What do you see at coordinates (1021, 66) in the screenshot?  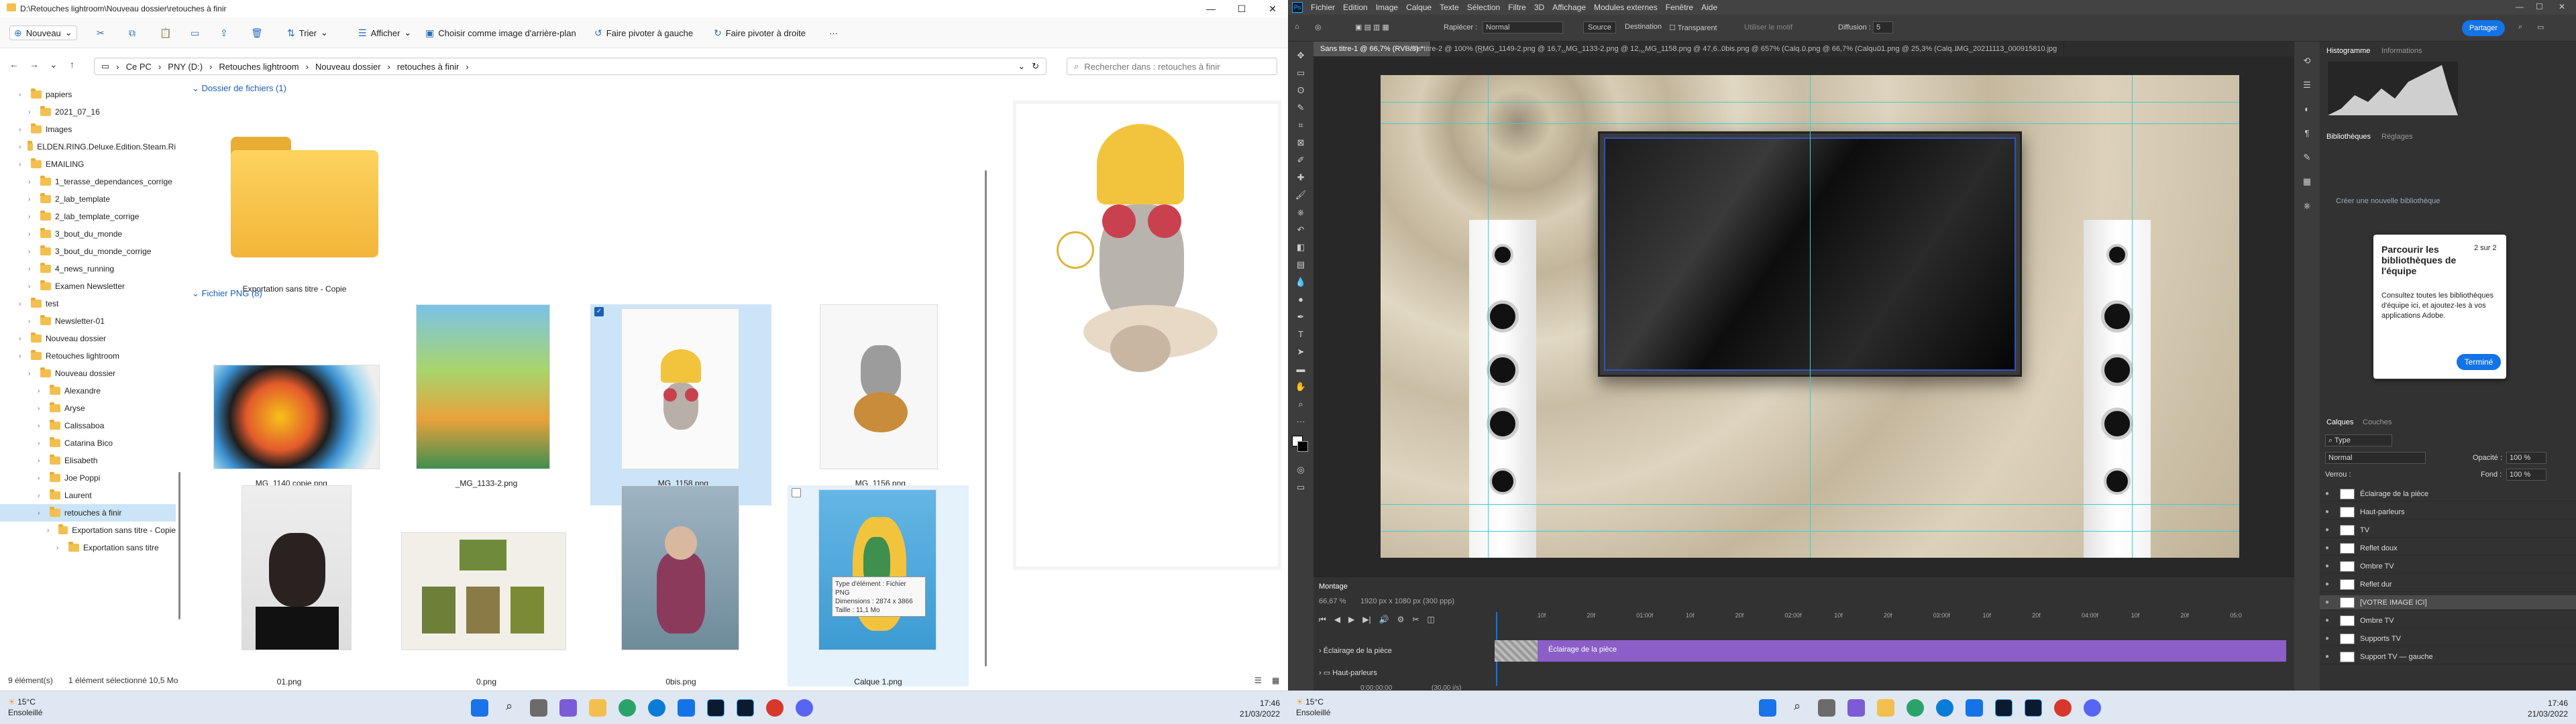 I see `chevron-down-icon: ⌄` at bounding box center [1021, 66].